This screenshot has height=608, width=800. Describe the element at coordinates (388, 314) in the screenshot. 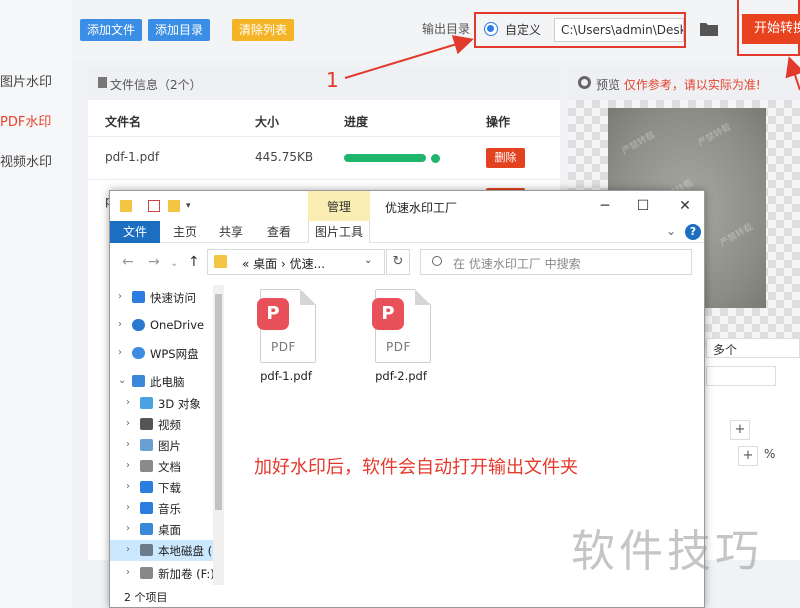

I see `pdf-badge-icon: P` at that location.